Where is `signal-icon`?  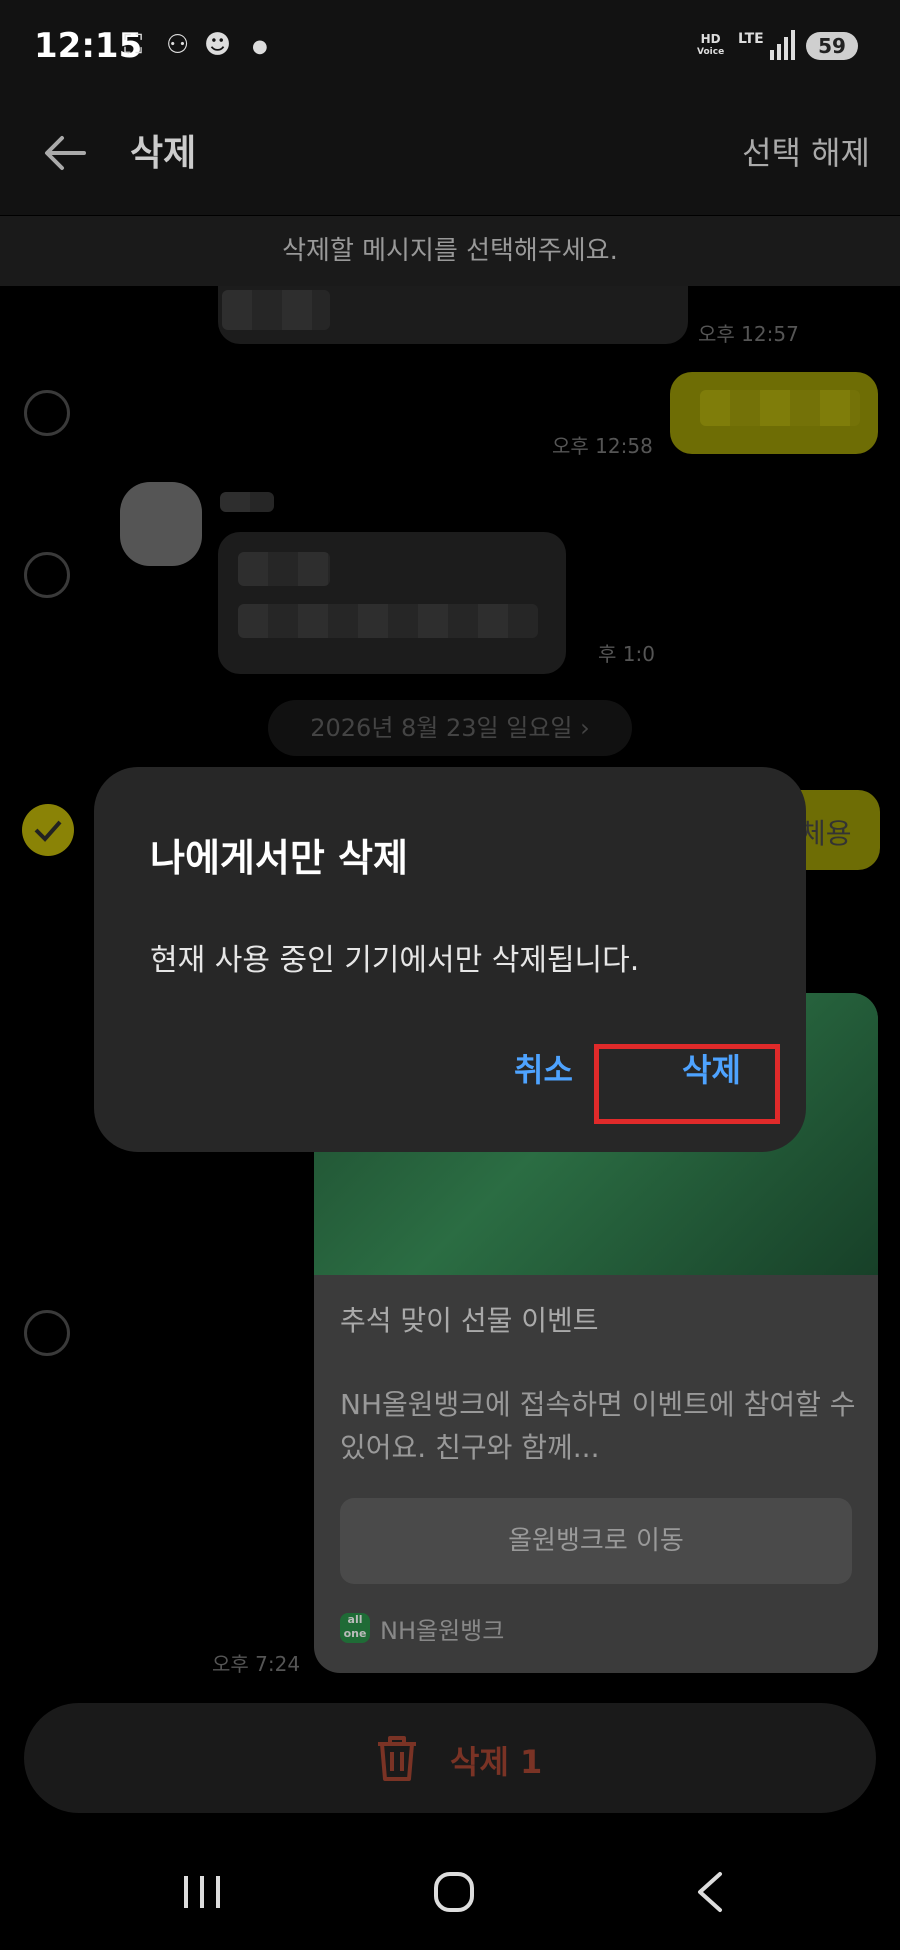 signal-icon is located at coordinates (782, 45).